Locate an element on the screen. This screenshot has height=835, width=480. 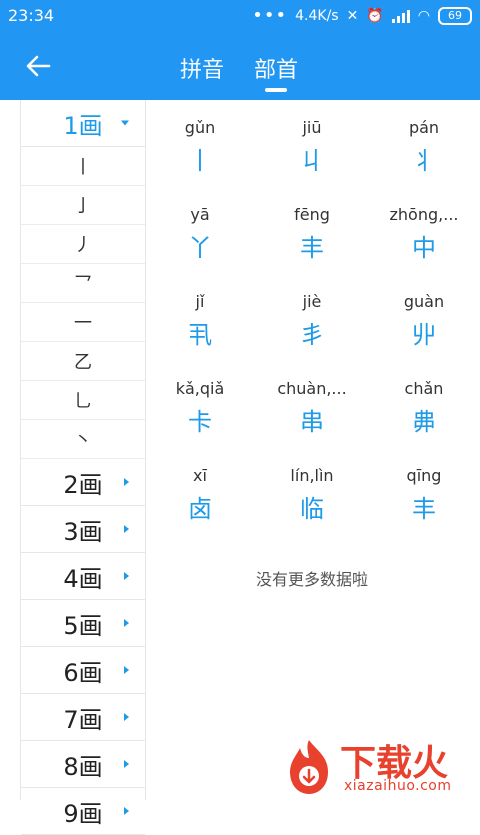
stroke-group-label: 9画 is located at coordinates (83, 813).